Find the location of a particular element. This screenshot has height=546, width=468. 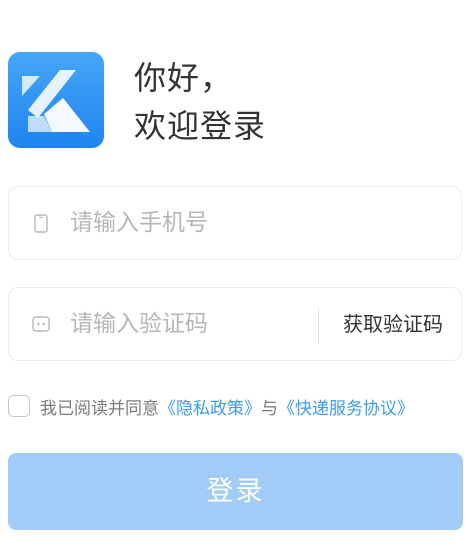

k-logo-icon is located at coordinates (56, 101).